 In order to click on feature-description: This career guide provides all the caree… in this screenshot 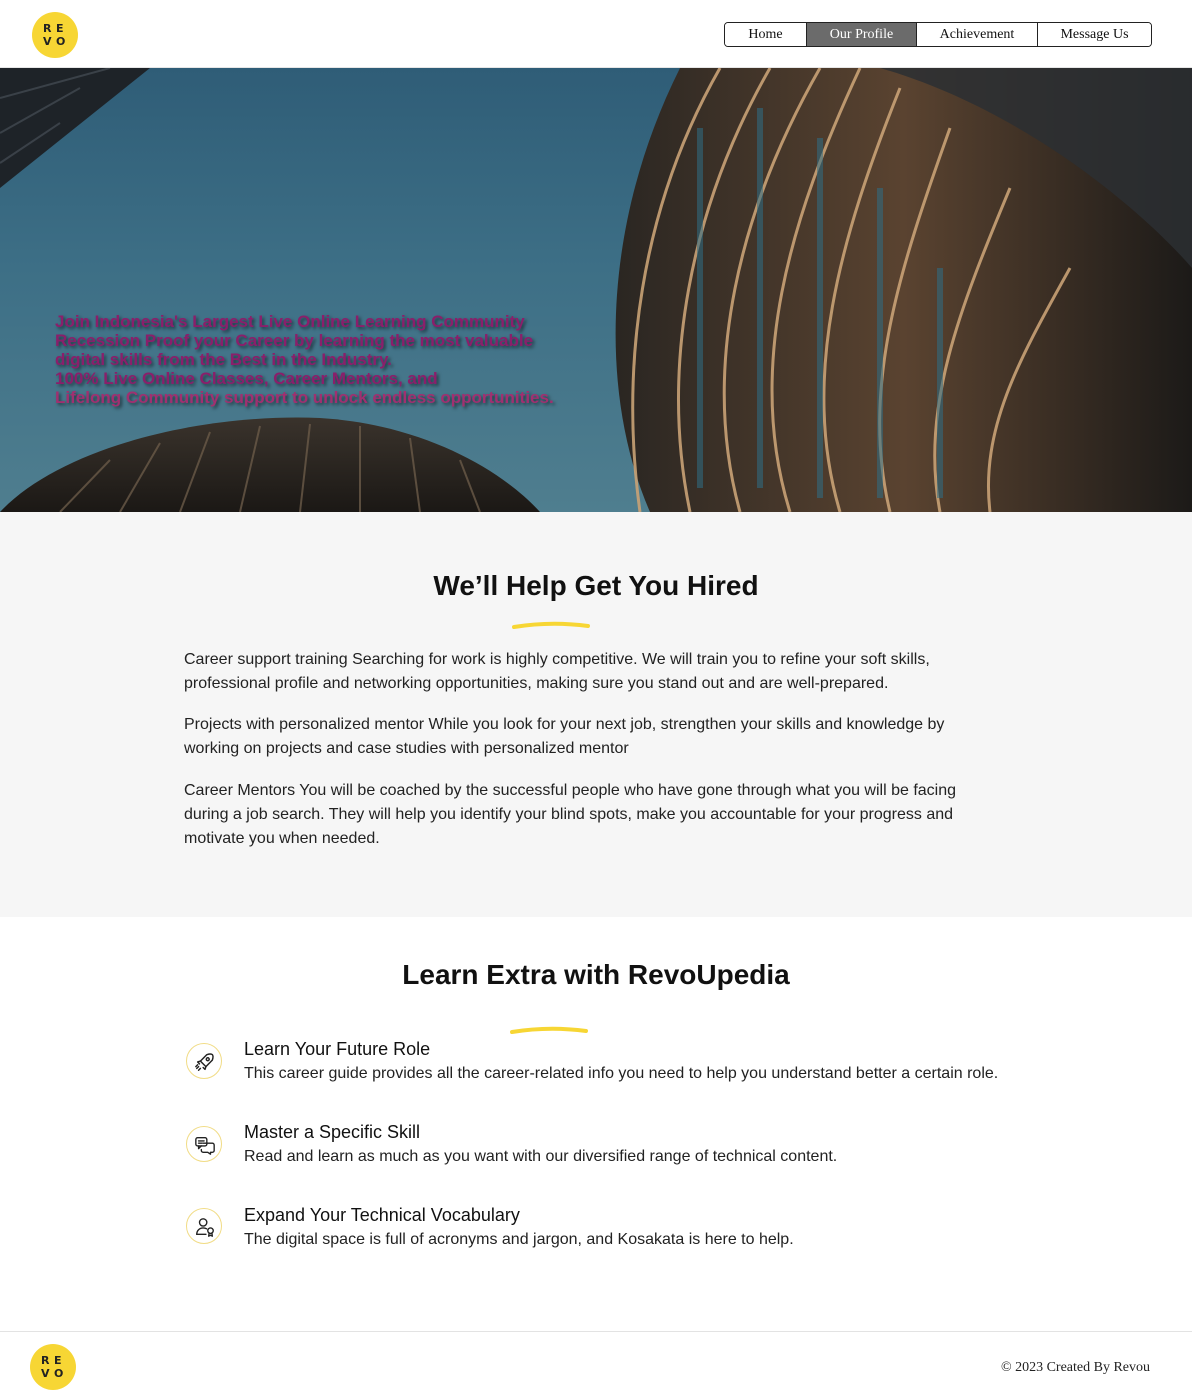, I will do `click(621, 1073)`.